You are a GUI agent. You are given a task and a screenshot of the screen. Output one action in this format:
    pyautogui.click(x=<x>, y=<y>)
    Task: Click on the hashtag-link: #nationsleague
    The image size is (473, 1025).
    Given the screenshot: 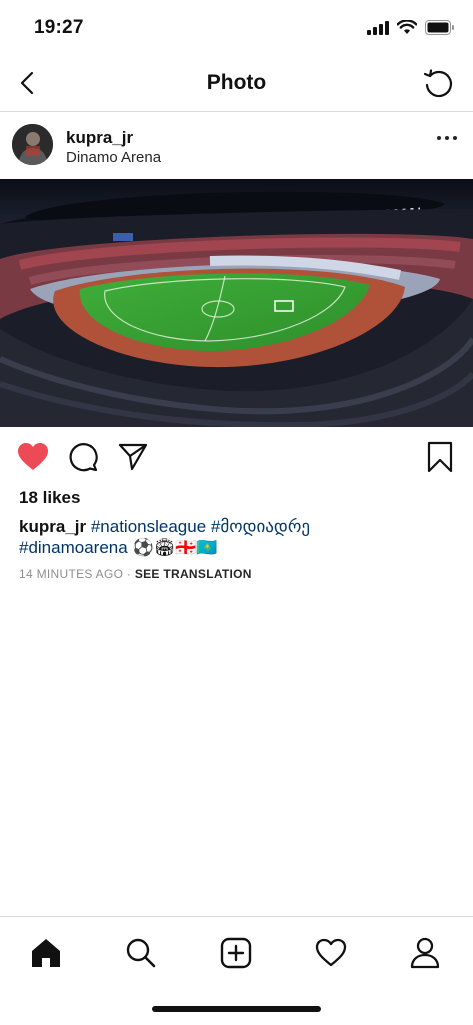 What is the action you would take?
    pyautogui.click(x=148, y=526)
    